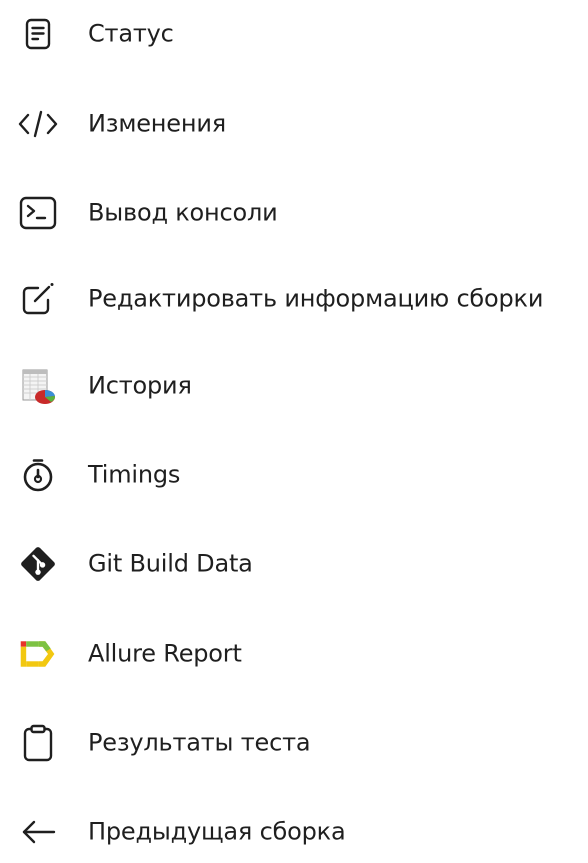 The height and width of the screenshot is (863, 588). What do you see at coordinates (294, 34) in the screenshot?
I see `task-status: Статус` at bounding box center [294, 34].